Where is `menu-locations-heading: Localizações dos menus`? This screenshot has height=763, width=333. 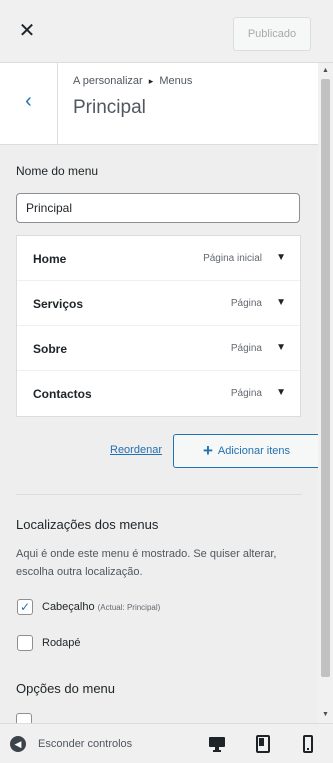 menu-locations-heading: Localizações dos menus is located at coordinates (87, 524).